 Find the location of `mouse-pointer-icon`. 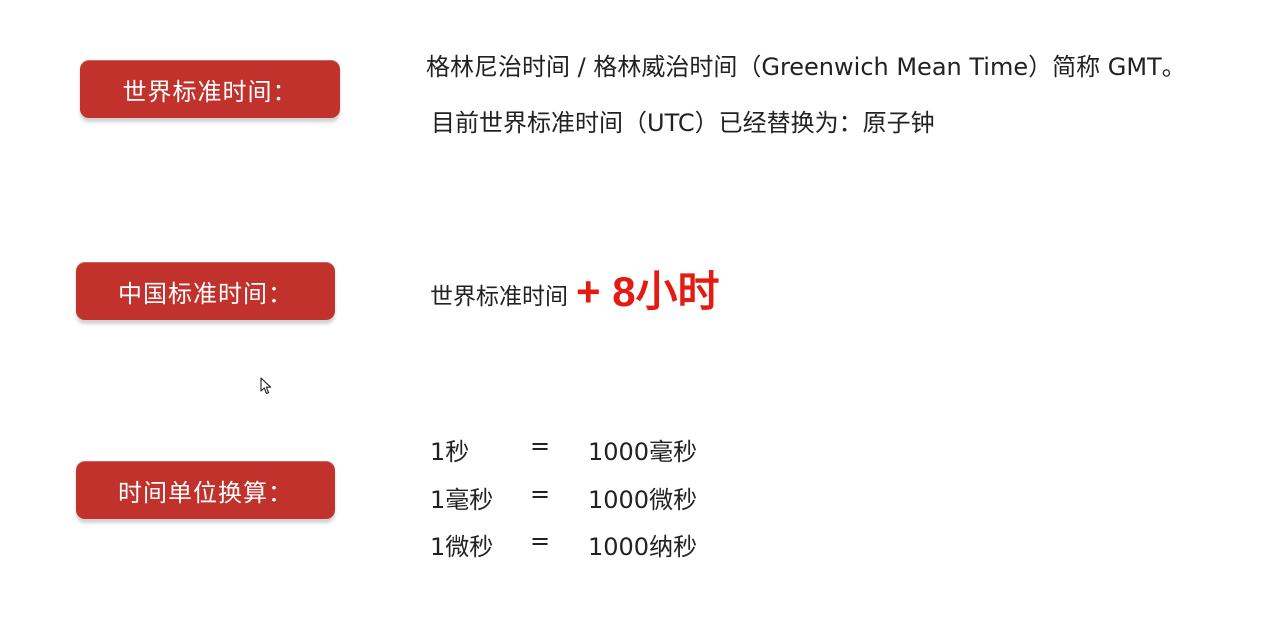

mouse-pointer-icon is located at coordinates (266, 386).